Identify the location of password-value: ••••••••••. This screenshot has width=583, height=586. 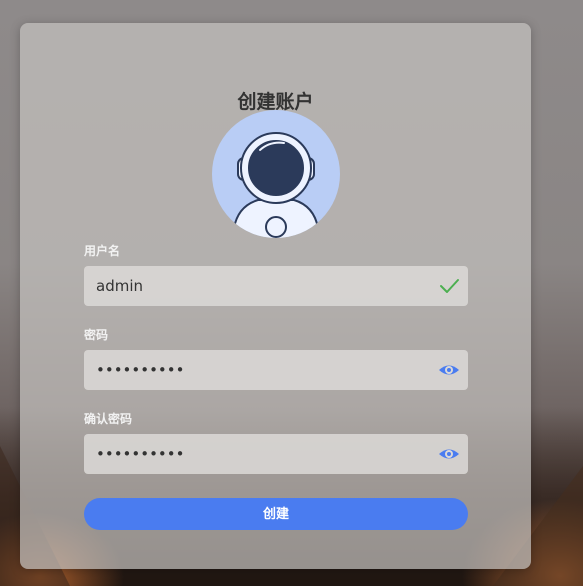
(140, 370).